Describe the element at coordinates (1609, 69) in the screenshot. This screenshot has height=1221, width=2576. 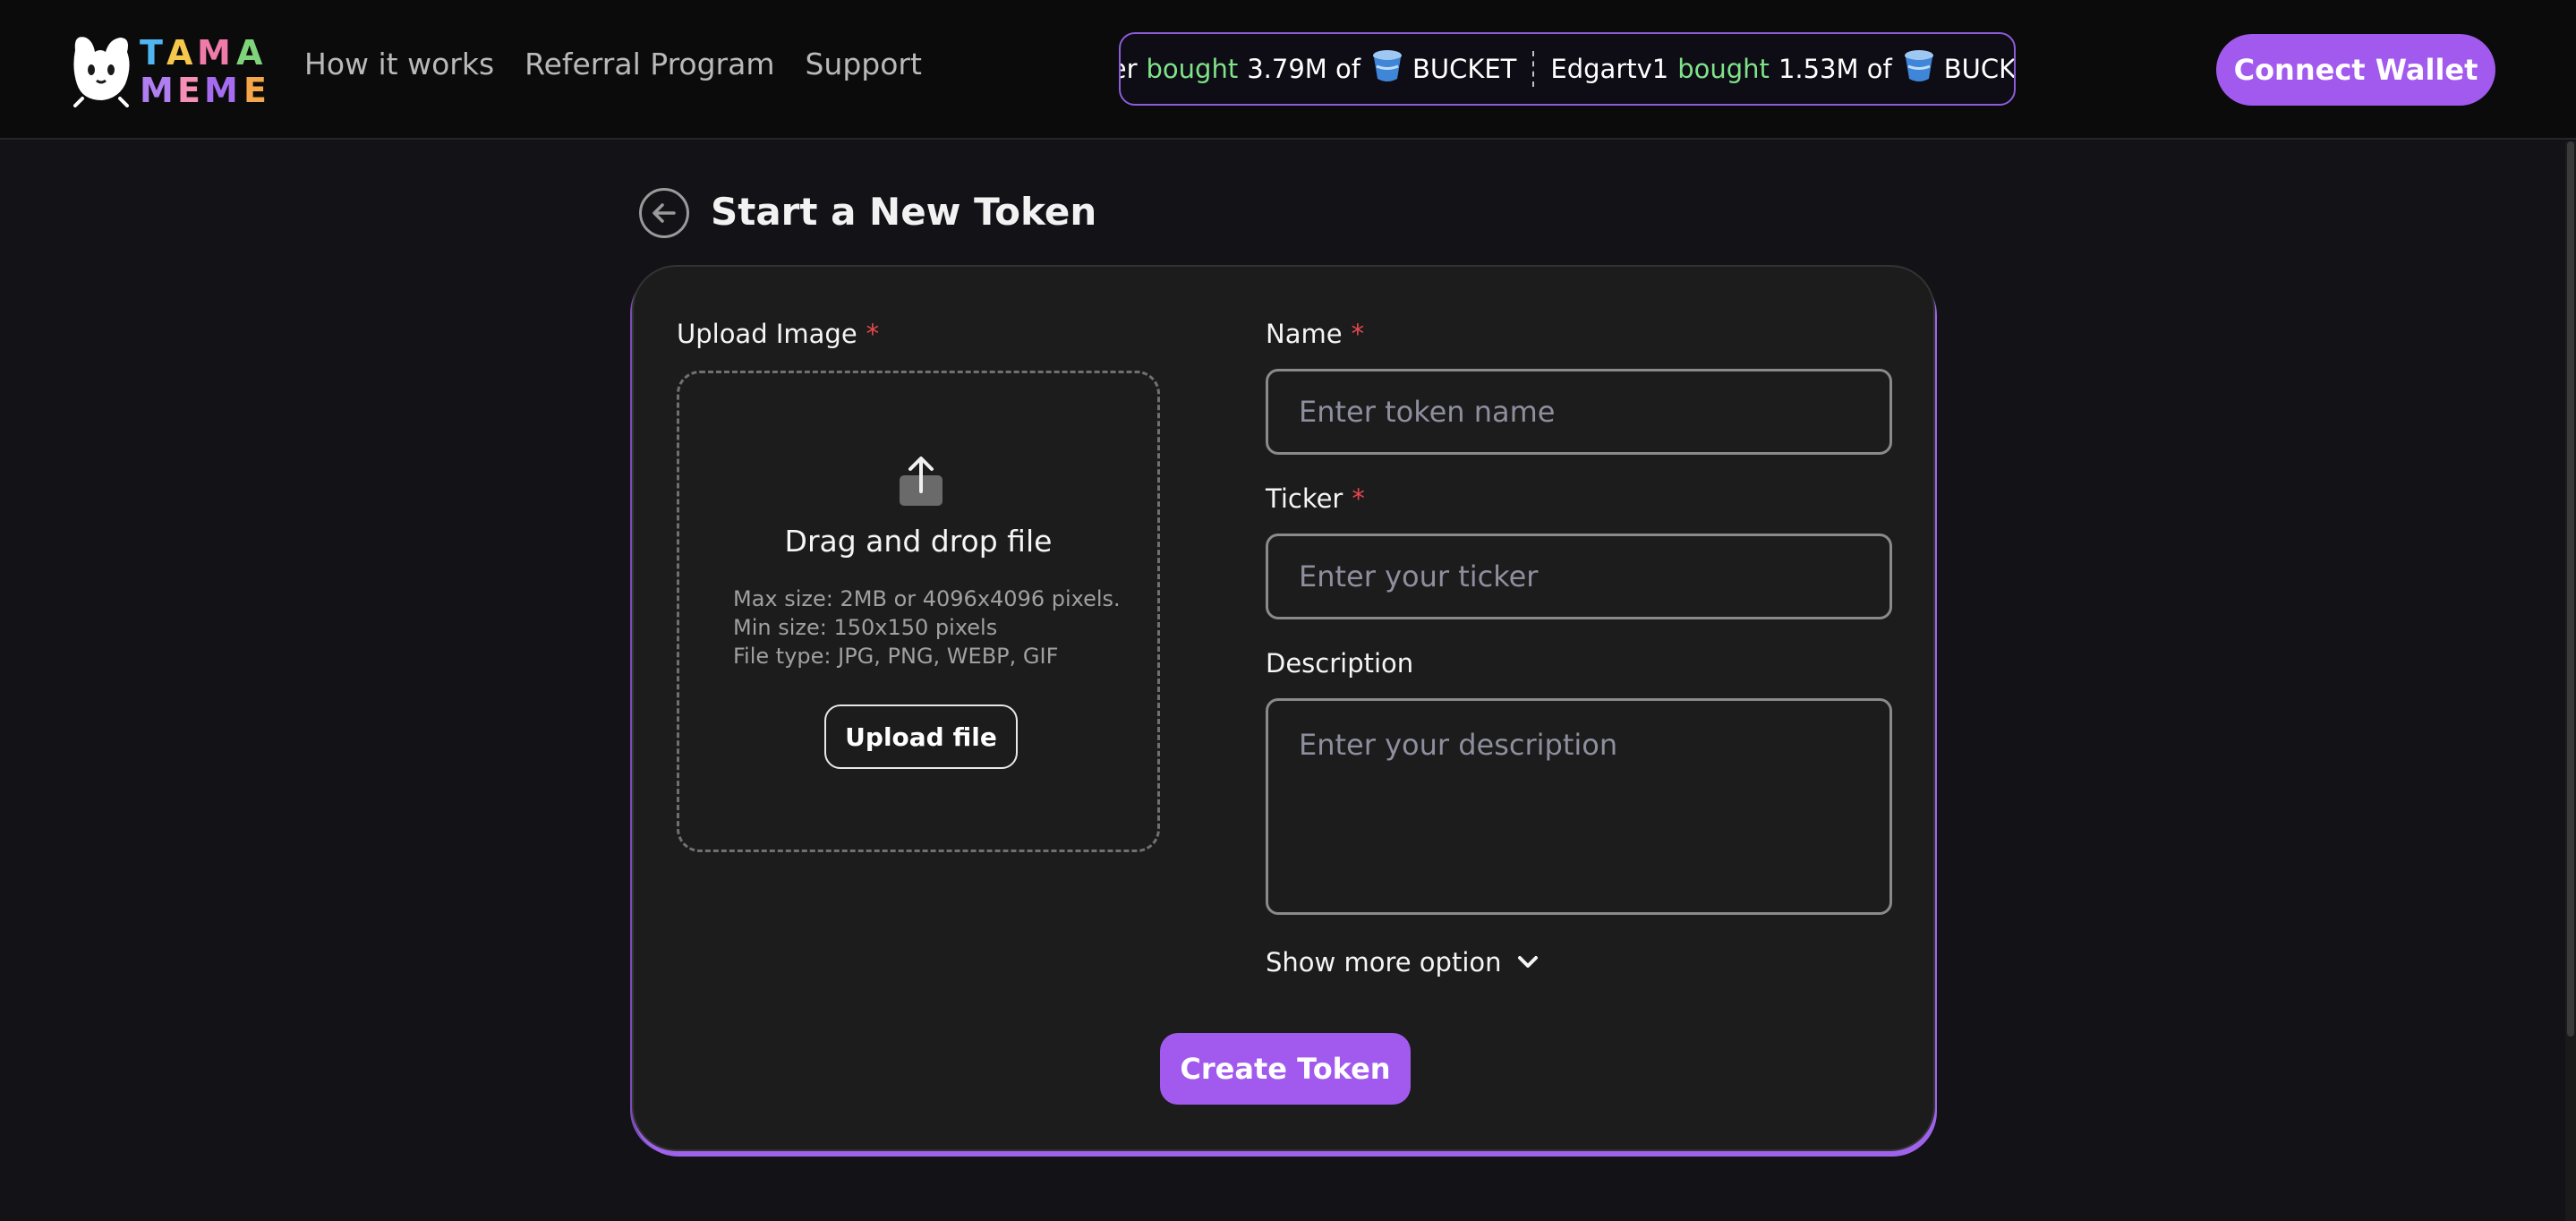
I see `ticker-user: Edgartv1` at that location.